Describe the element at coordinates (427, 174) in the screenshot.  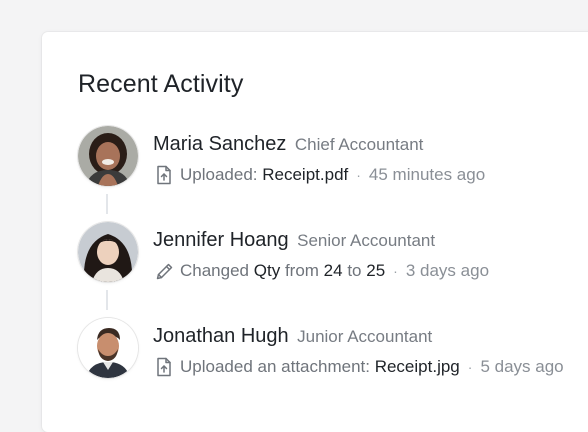
I see `timestamp: 45 minutes ago` at that location.